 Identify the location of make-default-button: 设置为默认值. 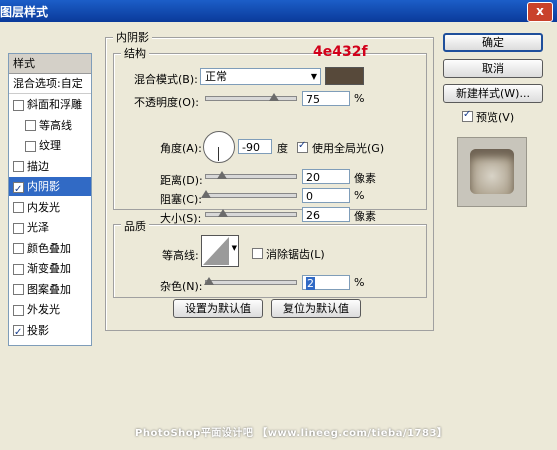
(218, 308).